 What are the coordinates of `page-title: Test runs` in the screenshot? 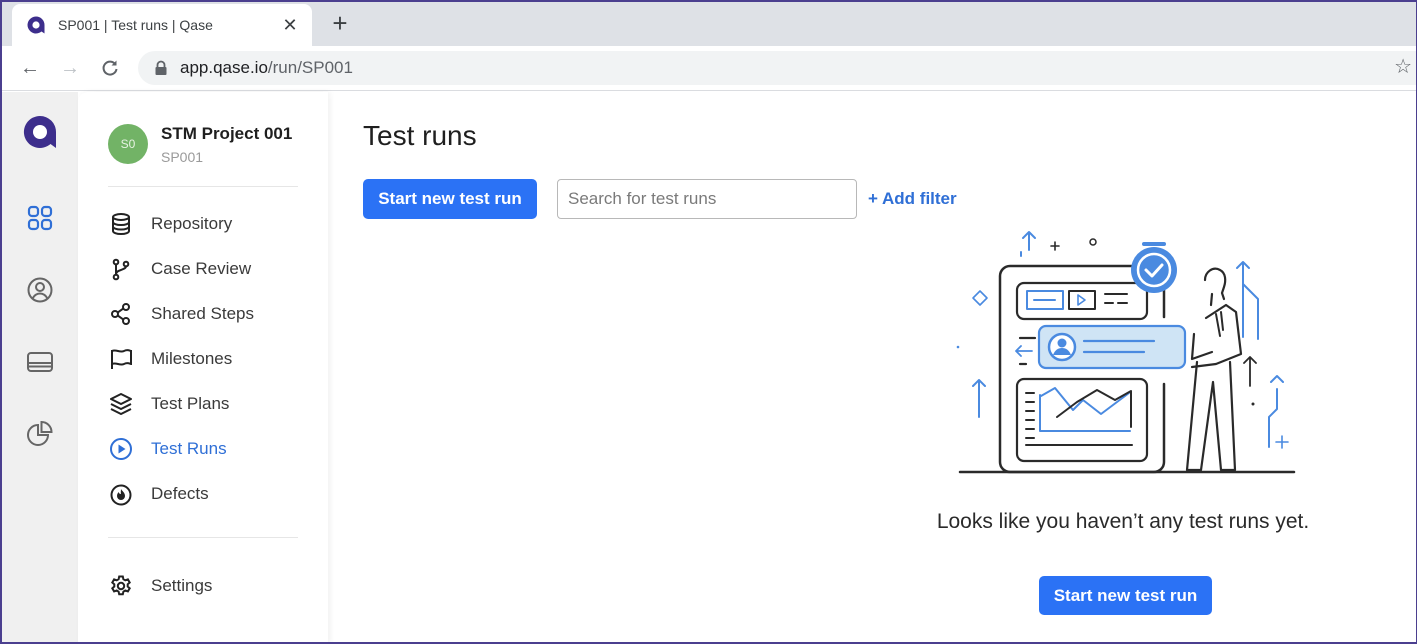 It's located at (420, 135).